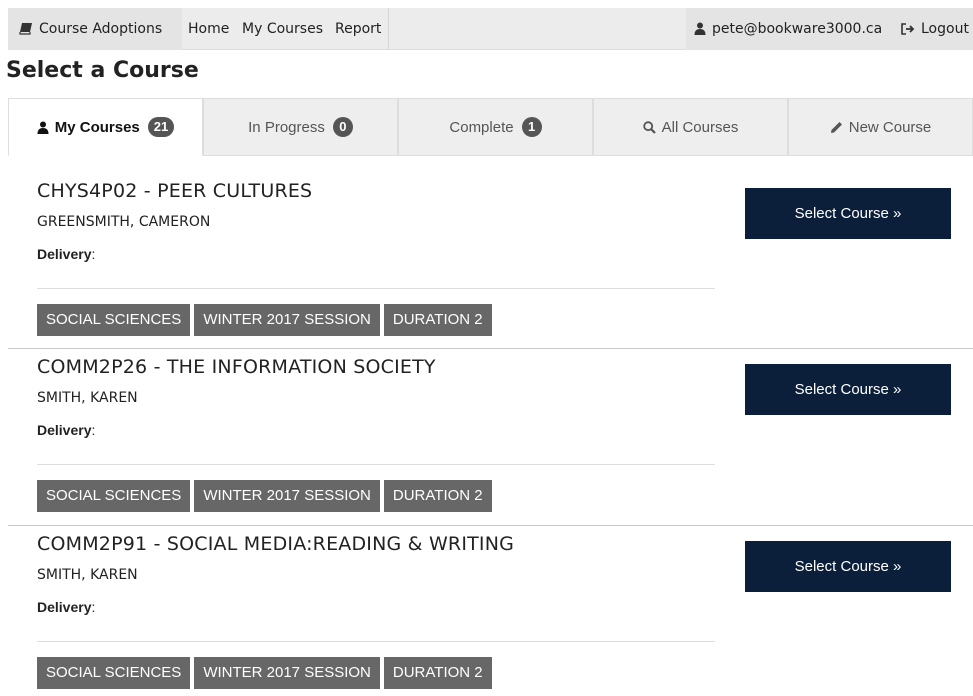 This screenshot has width=973, height=696. I want to click on tab-all-courses: All Courses, so click(690, 127).